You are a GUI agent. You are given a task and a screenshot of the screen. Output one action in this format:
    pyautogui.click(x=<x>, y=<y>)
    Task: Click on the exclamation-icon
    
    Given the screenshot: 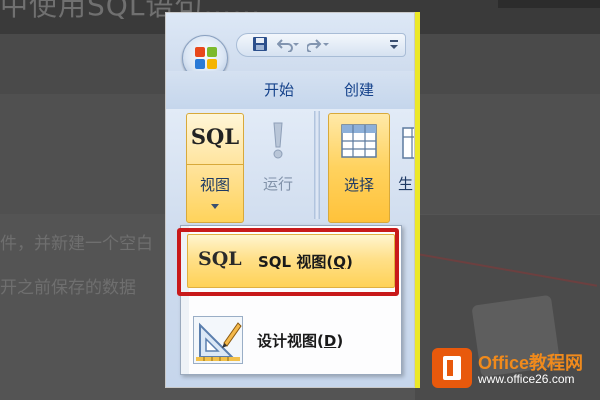 What is the action you would take?
    pyautogui.click(x=278, y=140)
    